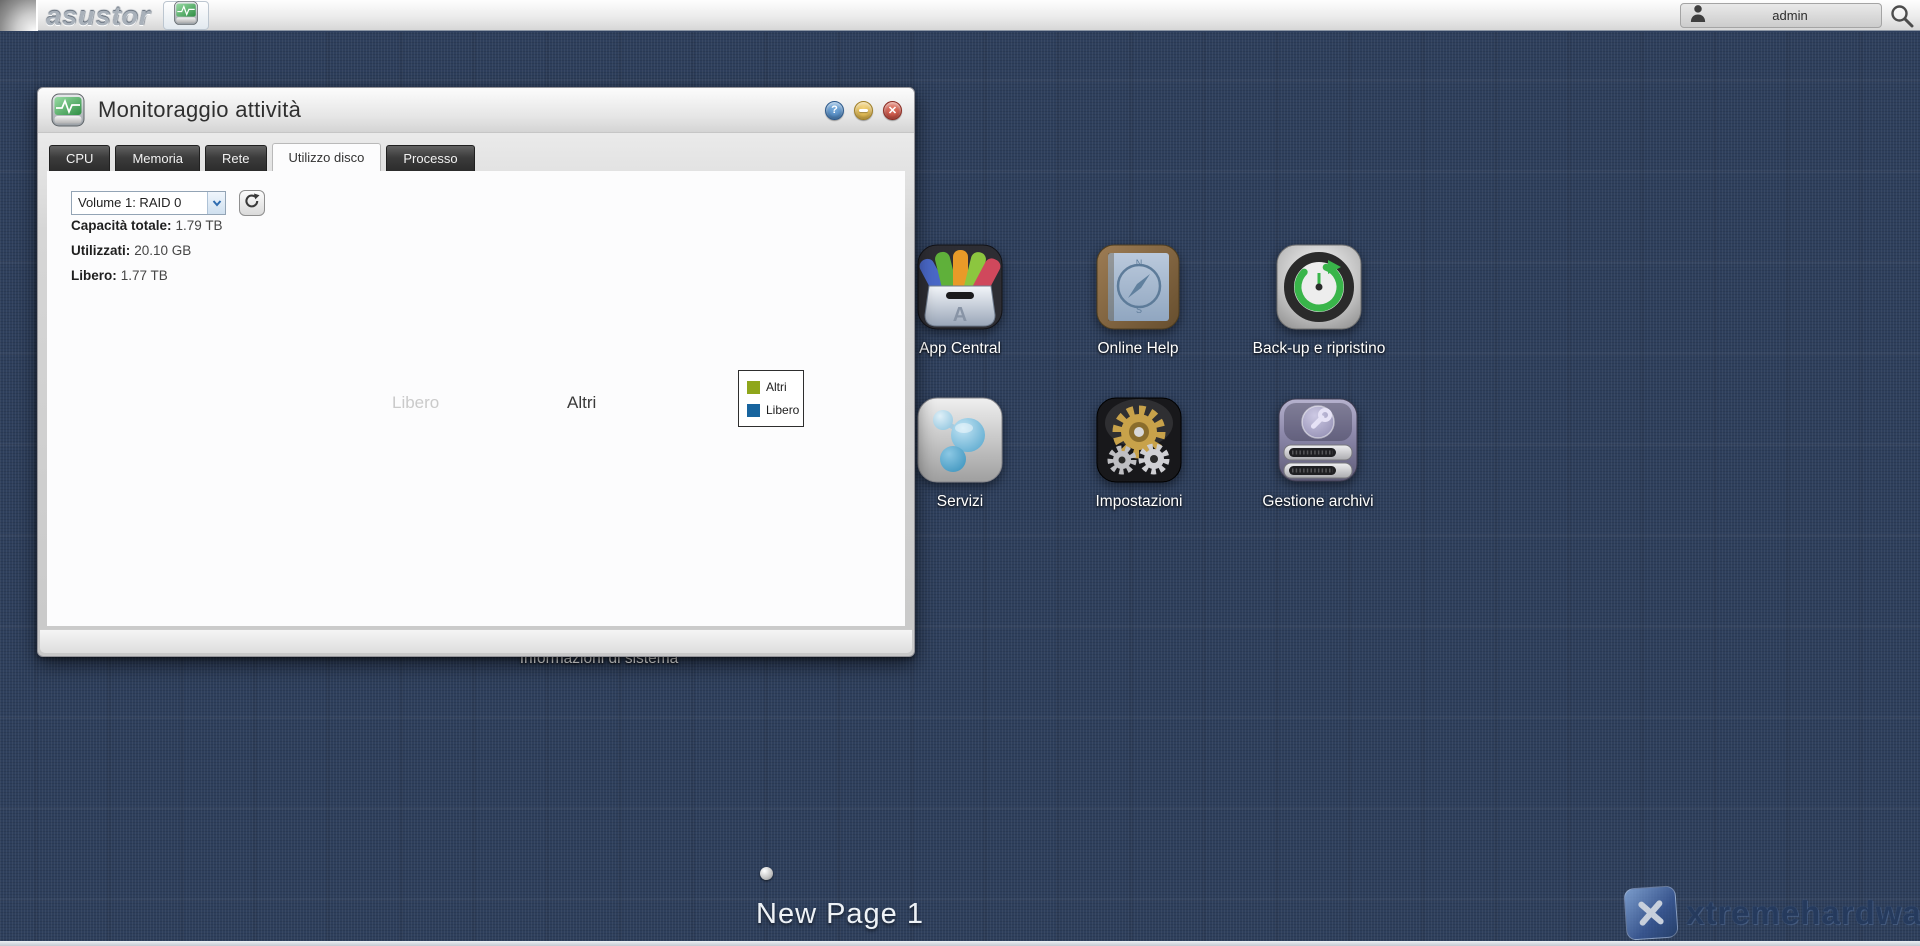 The height and width of the screenshot is (946, 1920). Describe the element at coordinates (430, 158) in the screenshot. I see `tab-processo: Processo` at that location.